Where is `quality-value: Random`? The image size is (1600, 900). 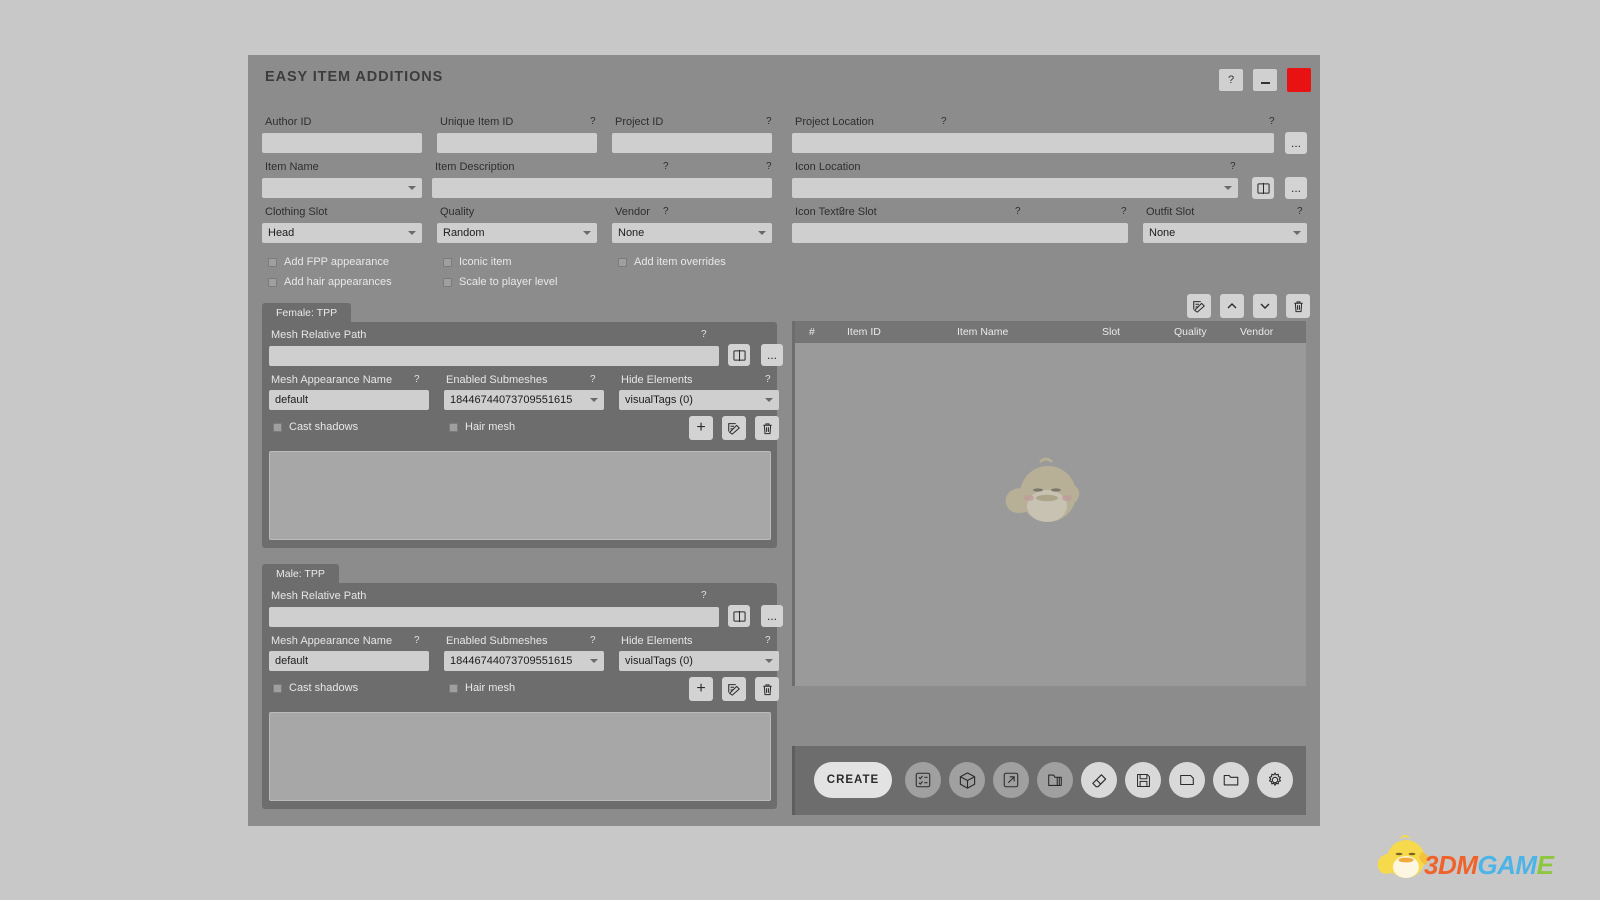
quality-value: Random is located at coordinates (464, 233).